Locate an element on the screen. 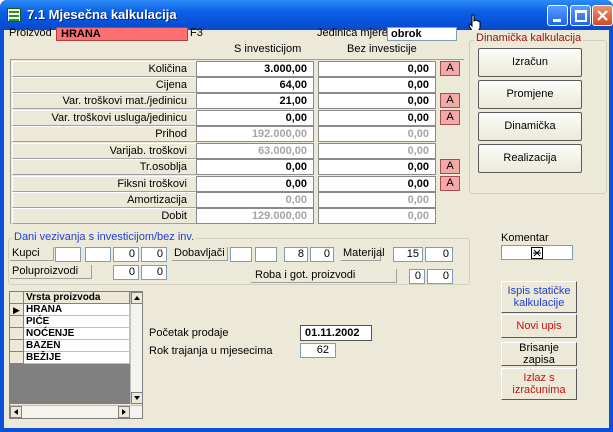  materijal-field-1: 15 is located at coordinates (408, 254).